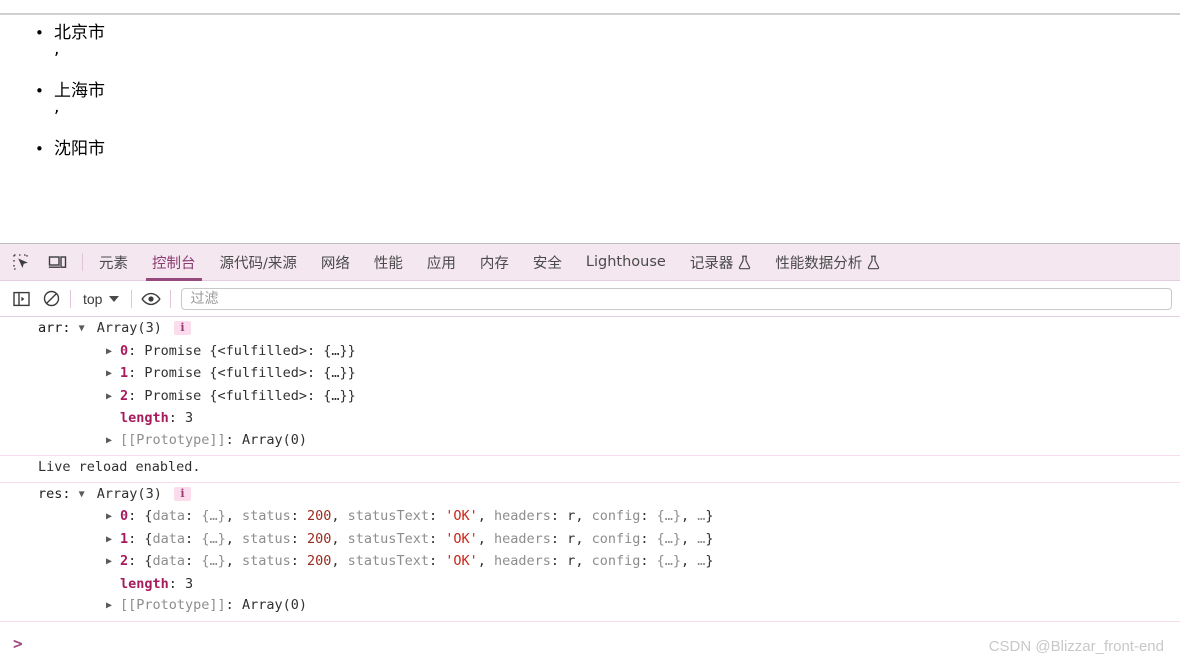 The height and width of the screenshot is (663, 1180). Describe the element at coordinates (609, 374) in the screenshot. I see `object-entry: 1: Promise {<fulfilled>: {…}}` at that location.